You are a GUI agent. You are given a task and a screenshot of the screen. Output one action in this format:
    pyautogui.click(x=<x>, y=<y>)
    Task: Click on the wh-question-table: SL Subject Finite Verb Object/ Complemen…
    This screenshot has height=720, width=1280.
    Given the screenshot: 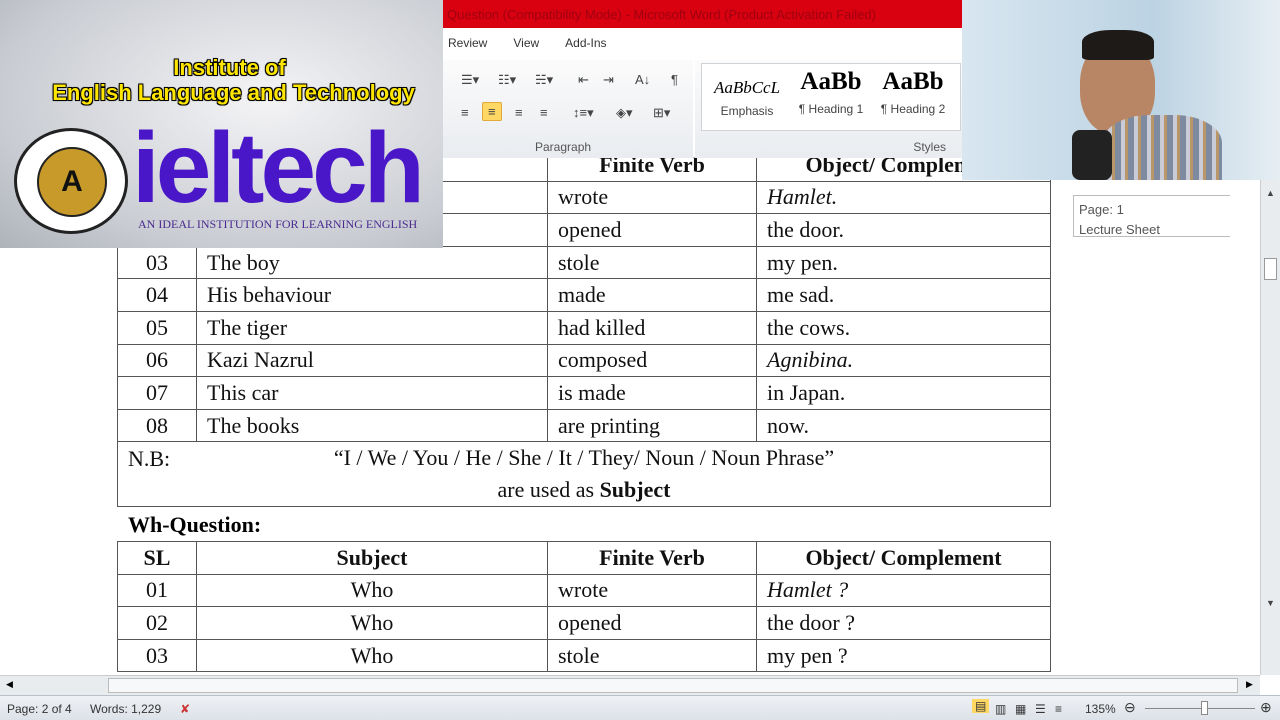 What is the action you would take?
    pyautogui.click(x=584, y=607)
    